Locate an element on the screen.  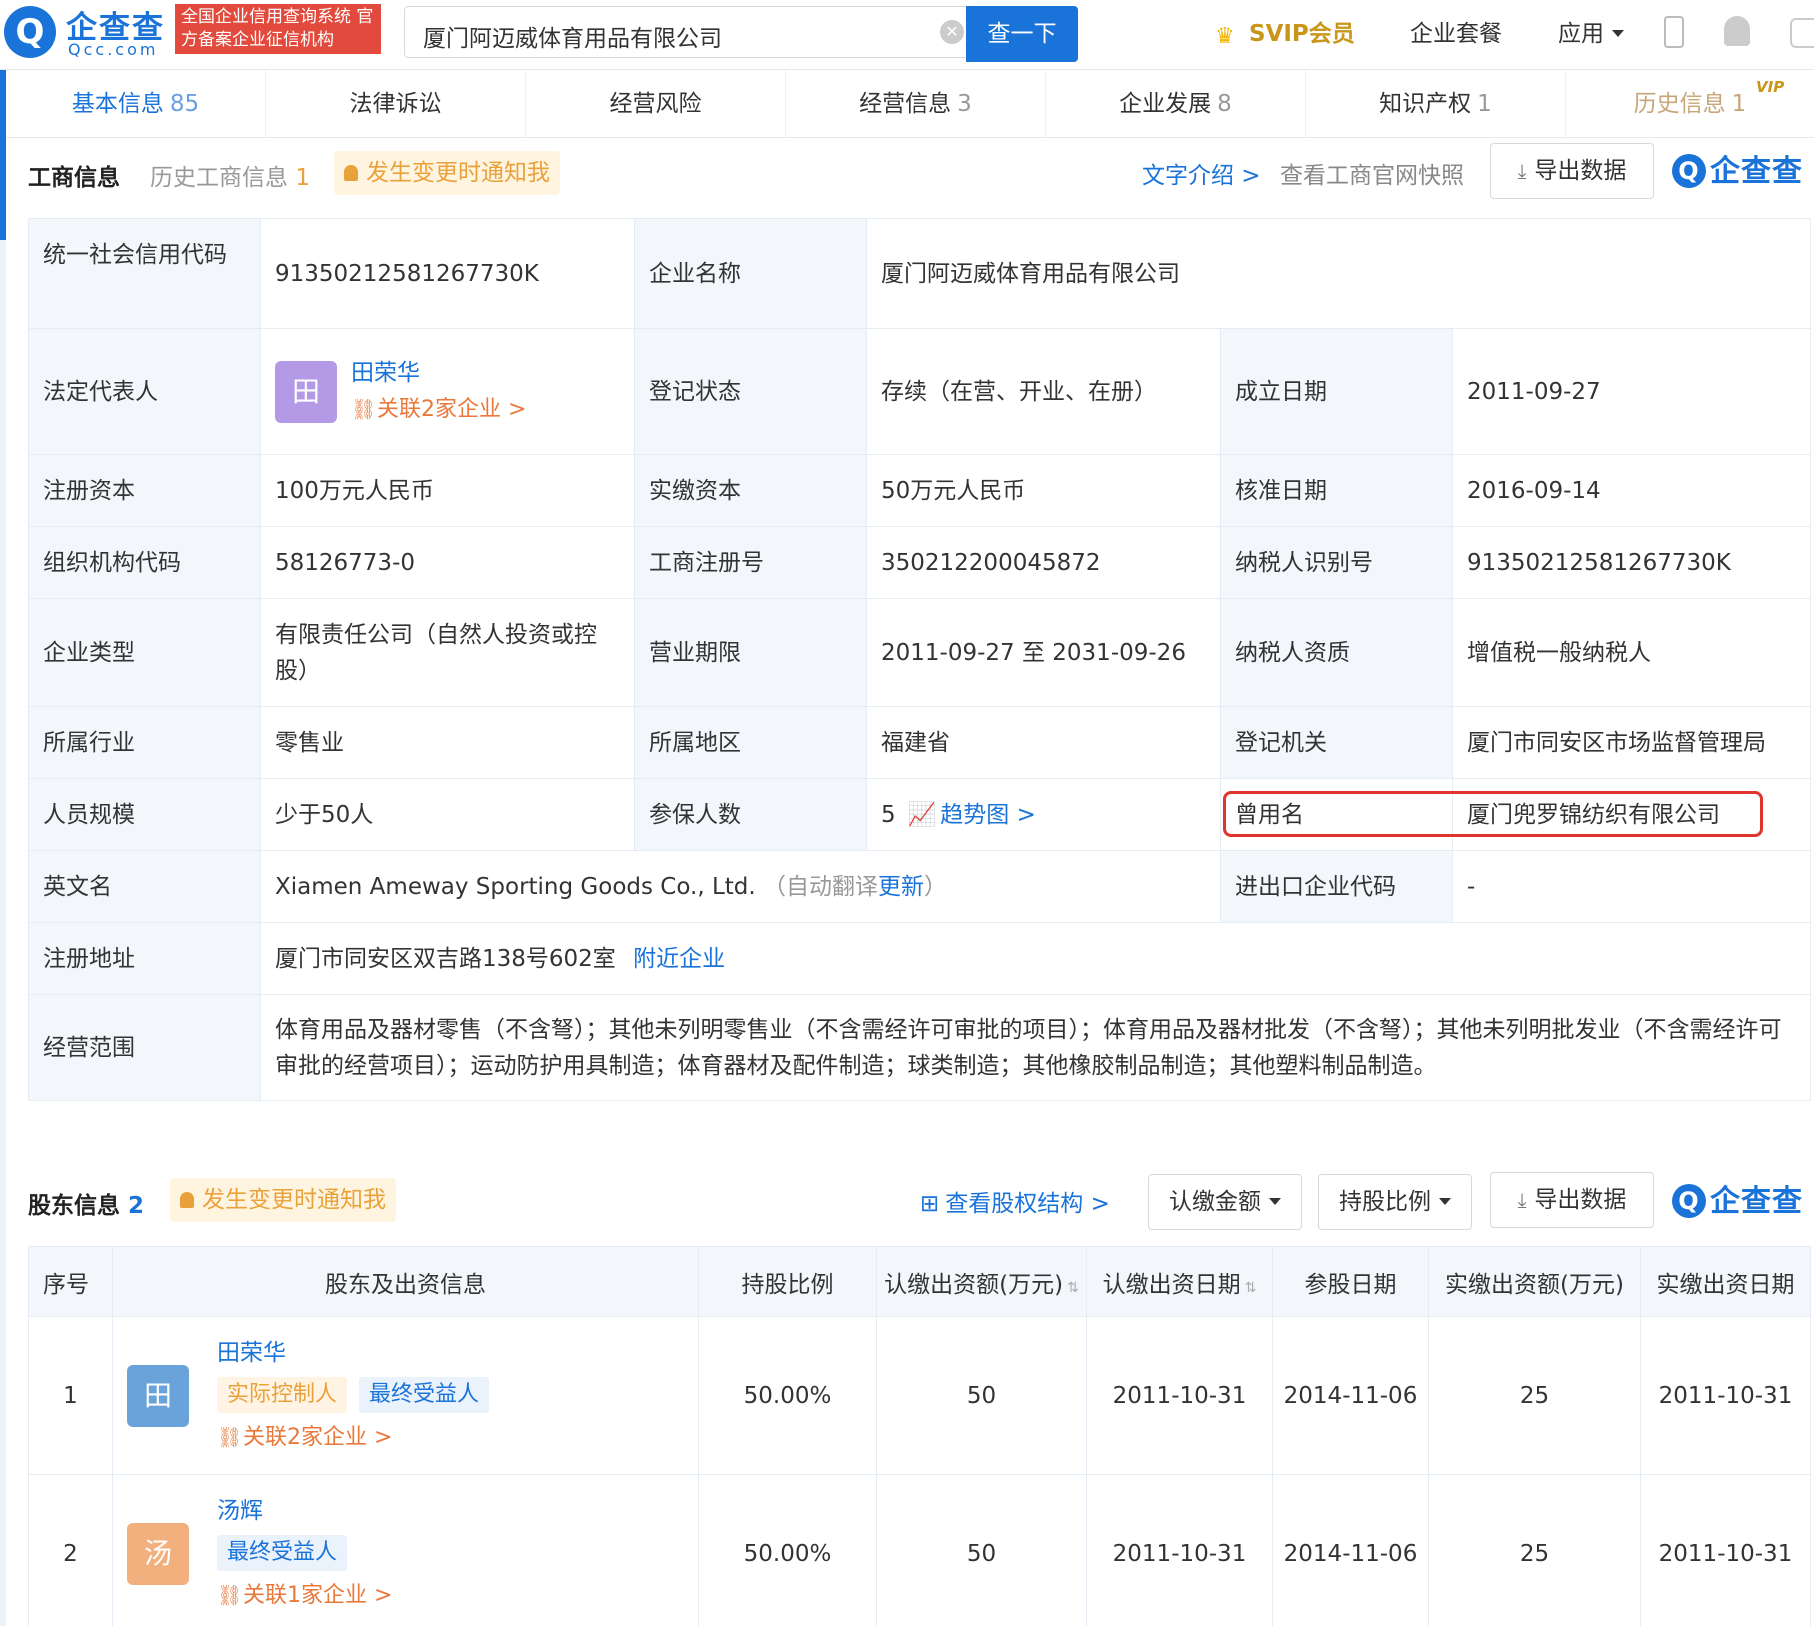
value-industry: 零售业 is located at coordinates (447, 742).